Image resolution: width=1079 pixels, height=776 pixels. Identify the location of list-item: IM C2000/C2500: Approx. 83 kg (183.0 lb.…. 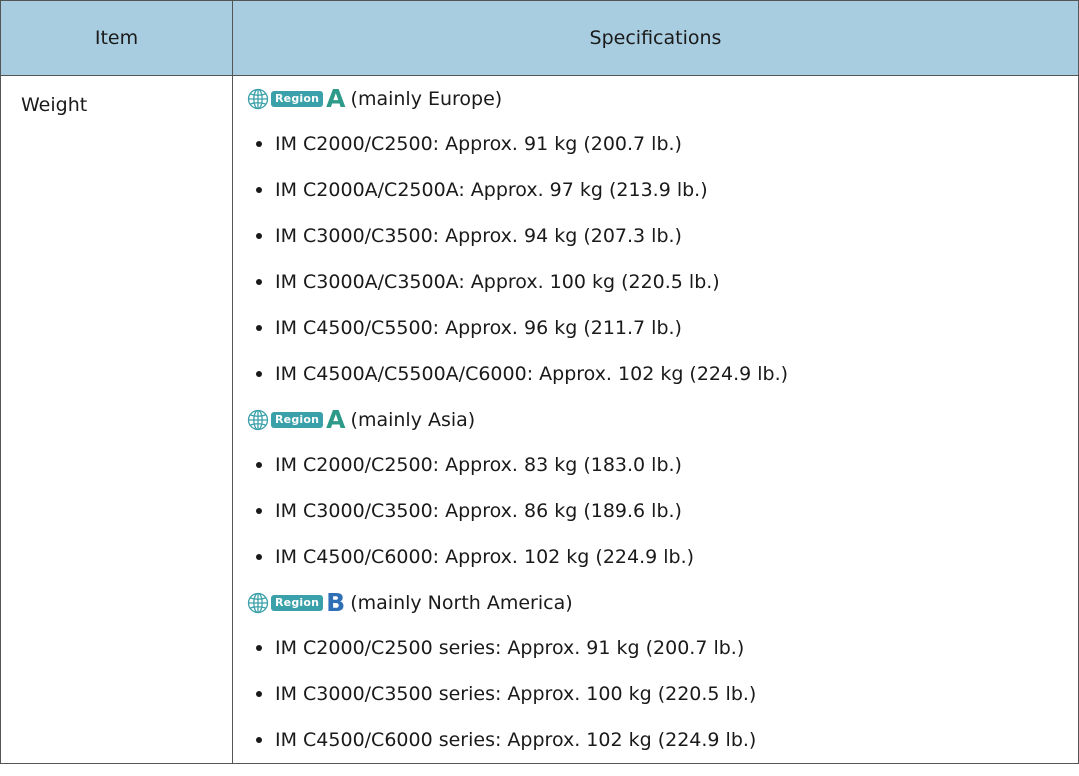
(655, 465).